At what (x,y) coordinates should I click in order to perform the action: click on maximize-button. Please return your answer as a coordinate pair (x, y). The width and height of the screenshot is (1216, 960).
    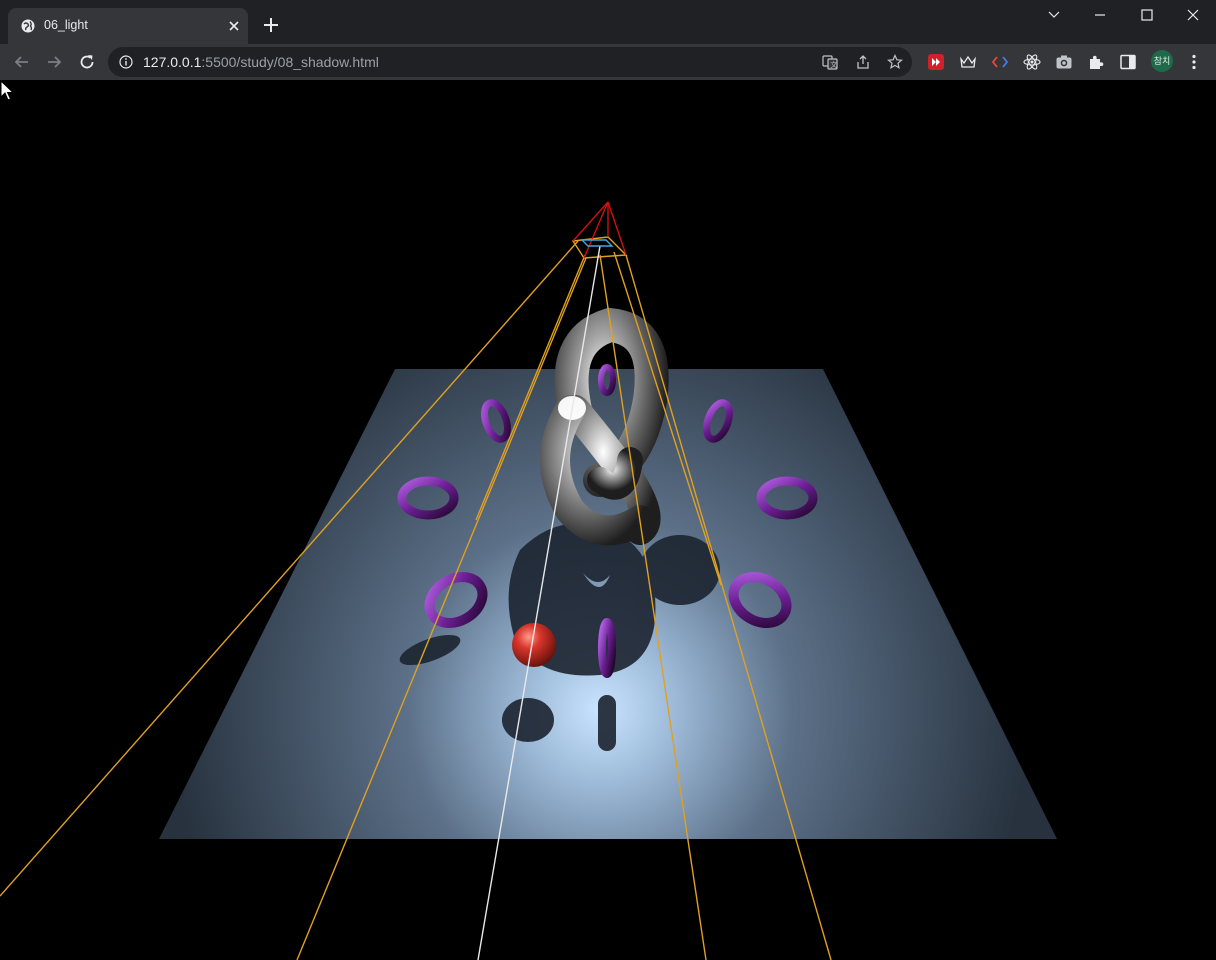
    Looking at the image, I should click on (1147, 15).